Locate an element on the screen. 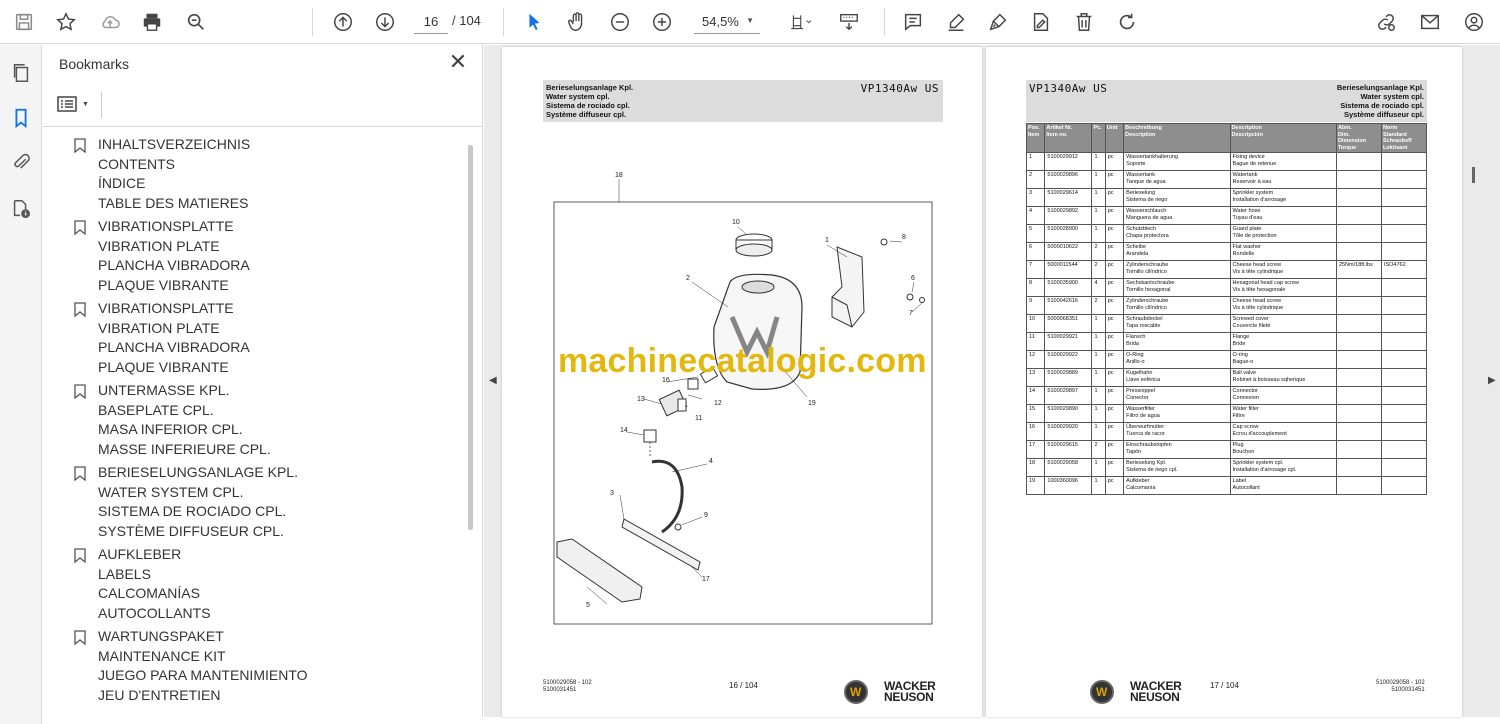 The image size is (1500, 724). column-header-description-en: Description Descripción is located at coordinates (1283, 138).